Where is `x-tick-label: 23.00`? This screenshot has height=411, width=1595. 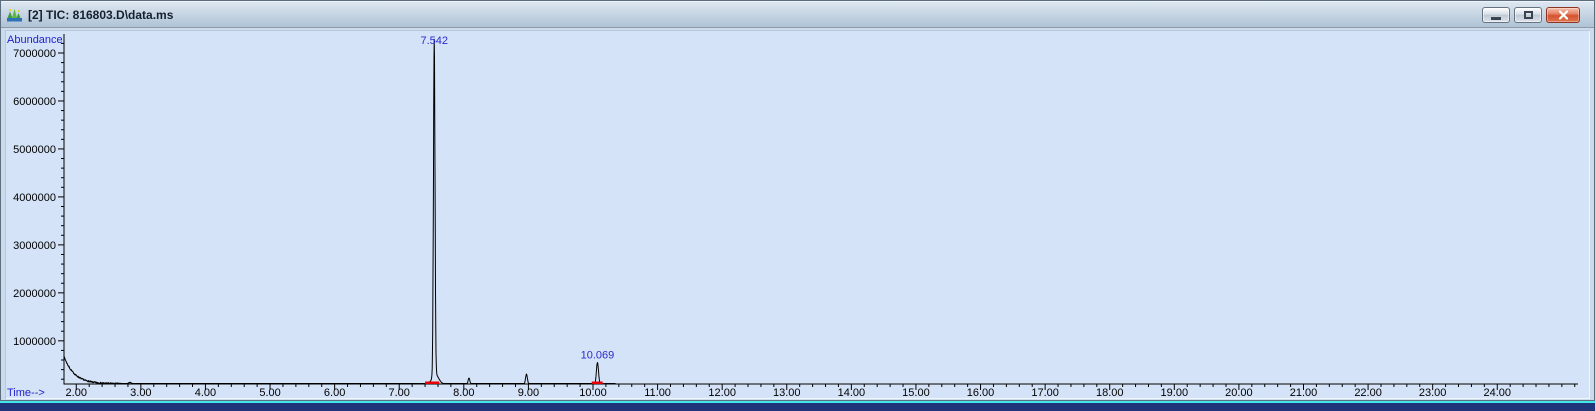
x-tick-label: 23.00 is located at coordinates (1433, 393).